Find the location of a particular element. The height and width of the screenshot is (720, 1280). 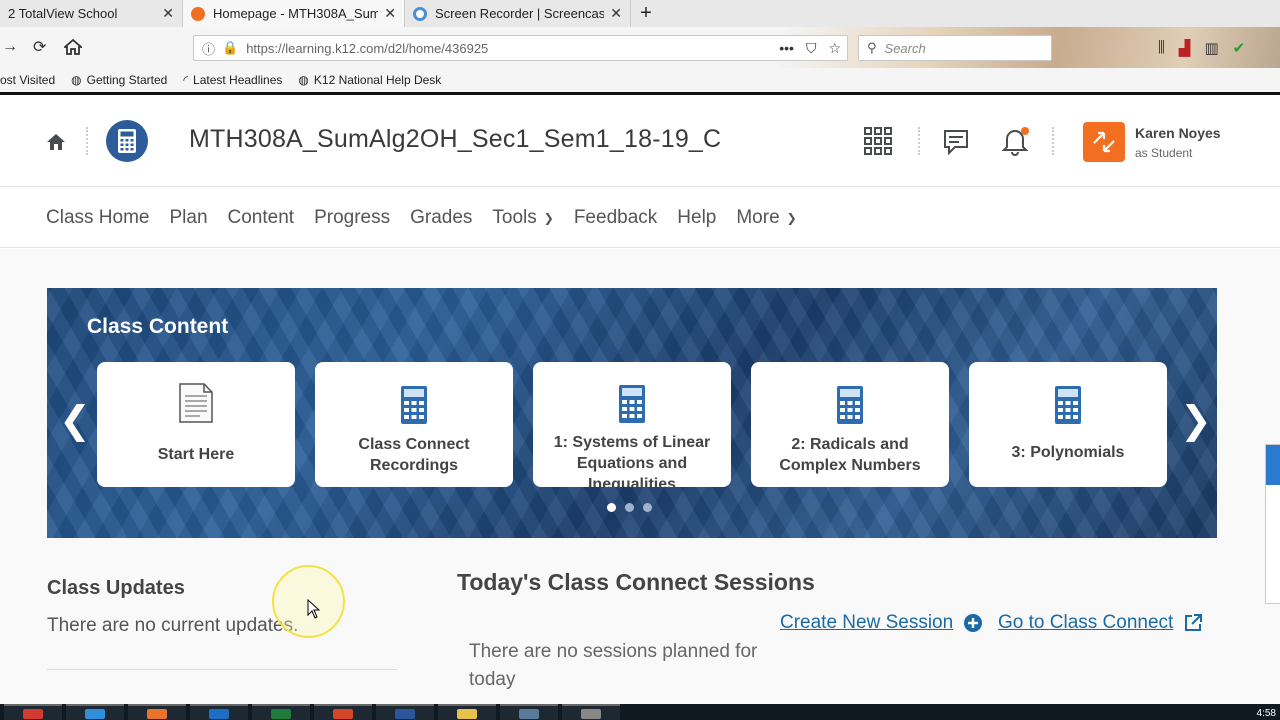

browser-tab-homepage: Homepage - MTH308A_SumAl ✕ is located at coordinates (294, 13).